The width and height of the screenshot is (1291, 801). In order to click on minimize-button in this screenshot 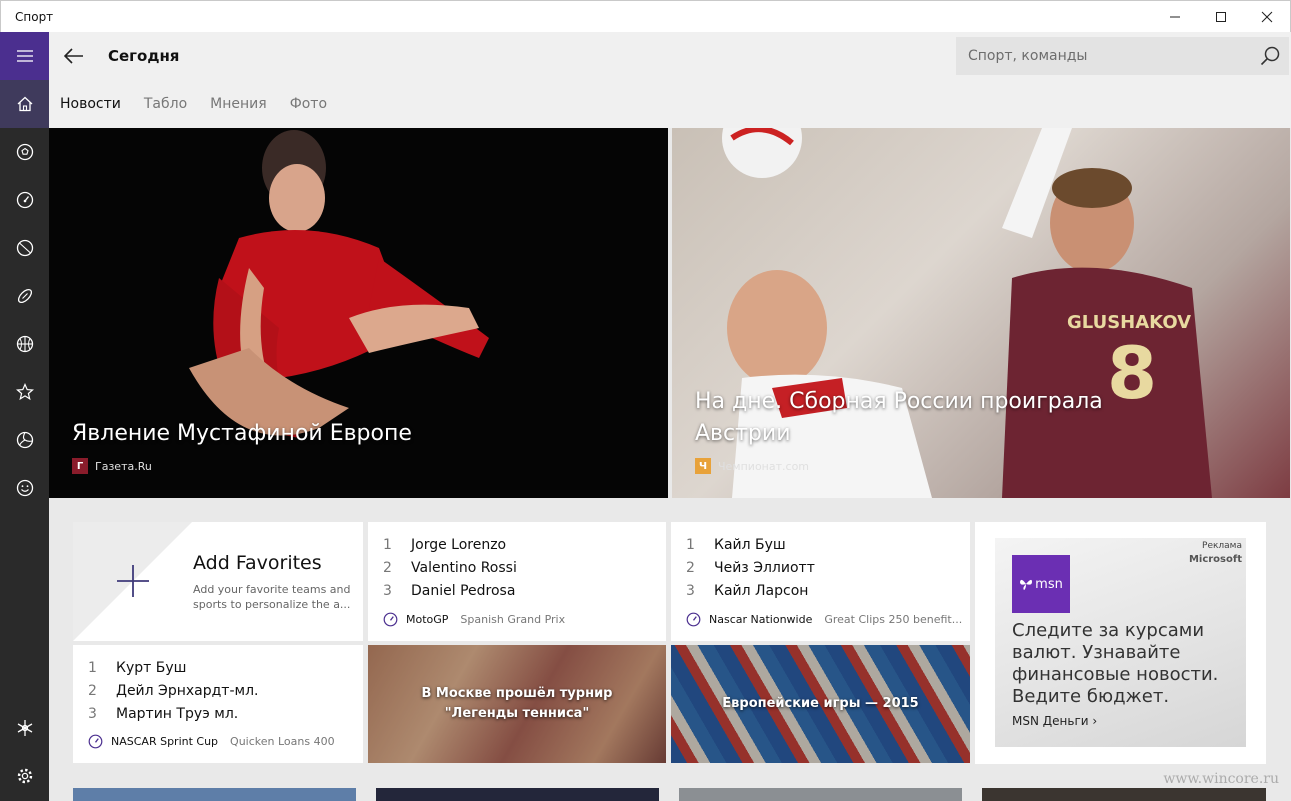, I will do `click(1175, 17)`.